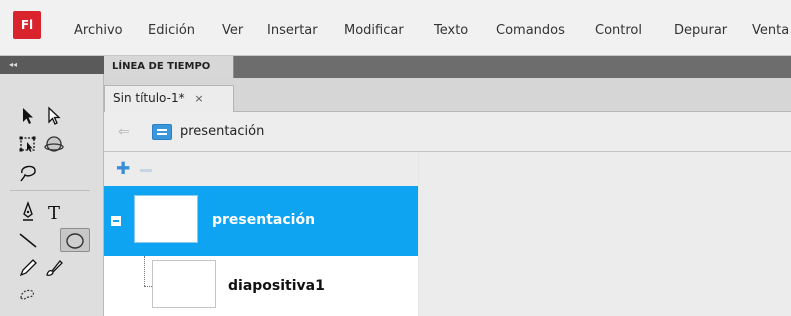  What do you see at coordinates (700, 30) in the screenshot?
I see `menu-depurar: Depurar` at bounding box center [700, 30].